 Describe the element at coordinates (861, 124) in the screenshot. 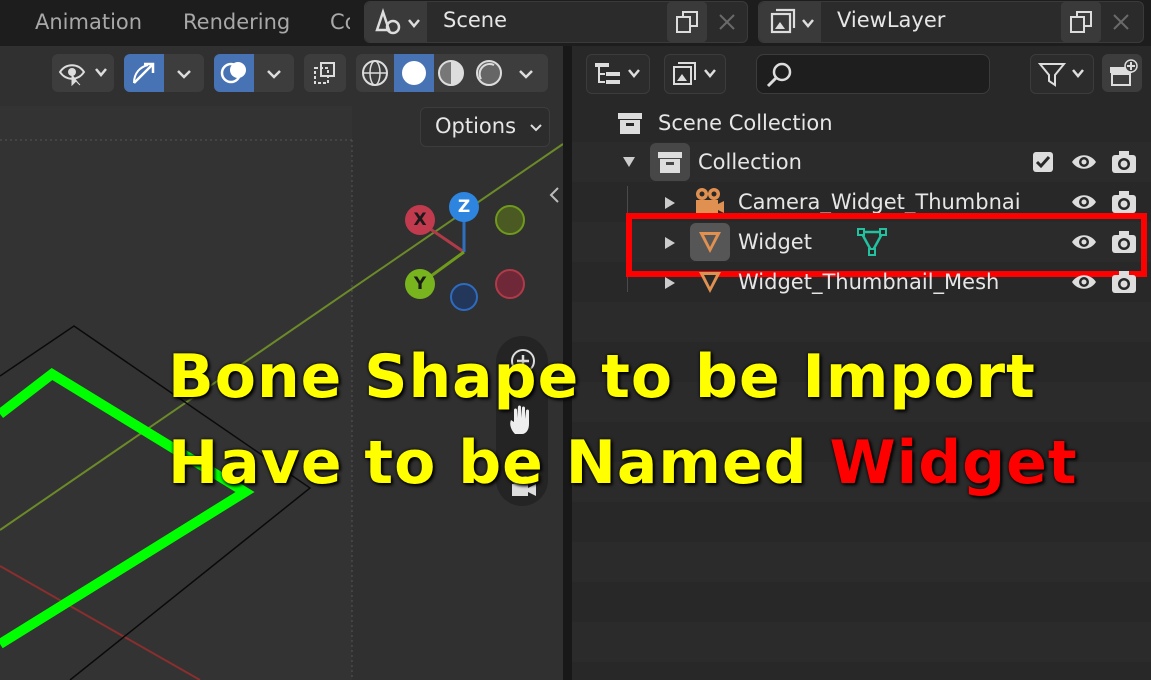

I see `outliner-row-scene-collection: Scene Collection` at that location.